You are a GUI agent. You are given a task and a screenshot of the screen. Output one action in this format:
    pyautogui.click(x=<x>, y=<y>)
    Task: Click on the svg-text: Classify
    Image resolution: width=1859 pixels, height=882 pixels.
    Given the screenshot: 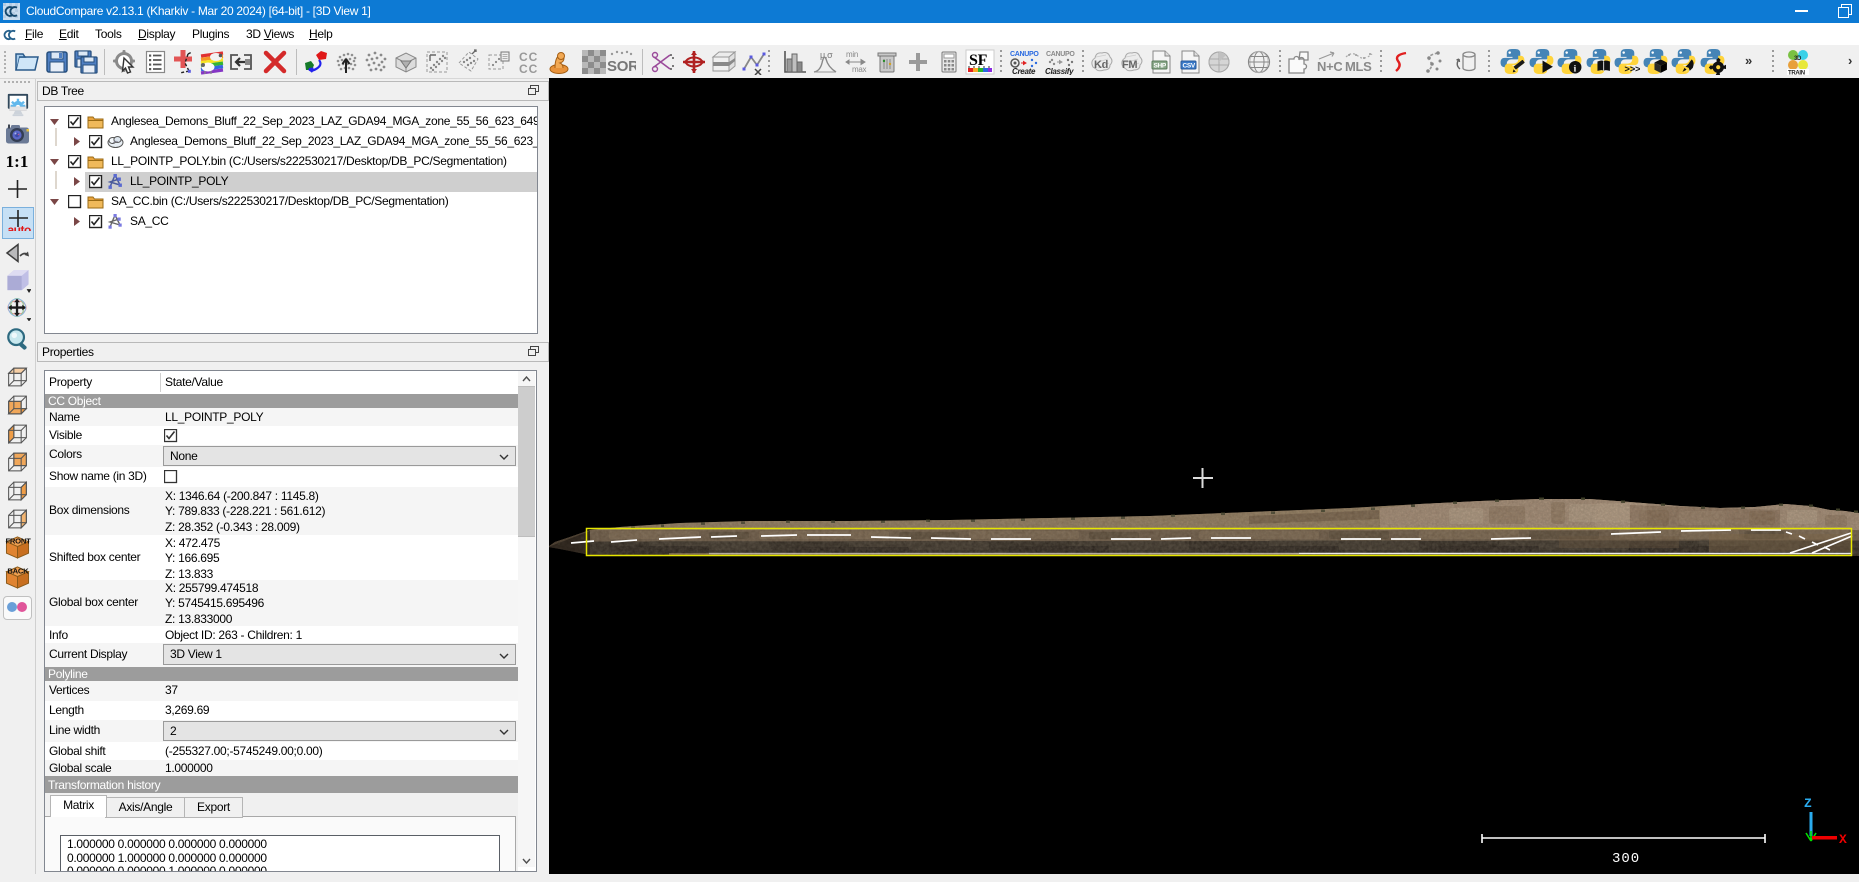 What is the action you would take?
    pyautogui.click(x=1059, y=71)
    